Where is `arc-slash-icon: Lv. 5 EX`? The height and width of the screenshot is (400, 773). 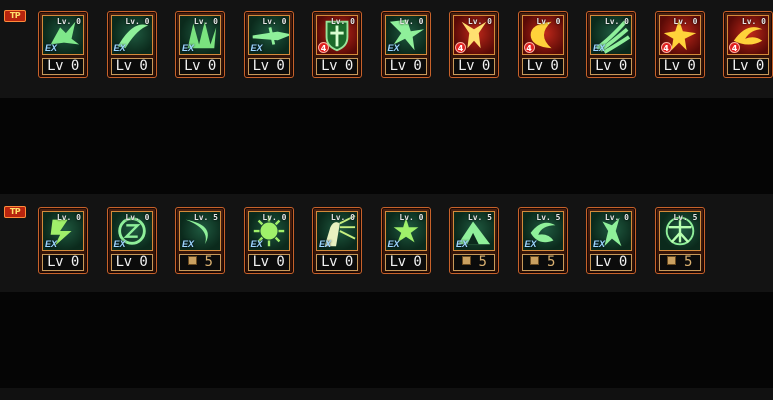 arc-slash-icon: Lv. 5 EX is located at coordinates (200, 231).